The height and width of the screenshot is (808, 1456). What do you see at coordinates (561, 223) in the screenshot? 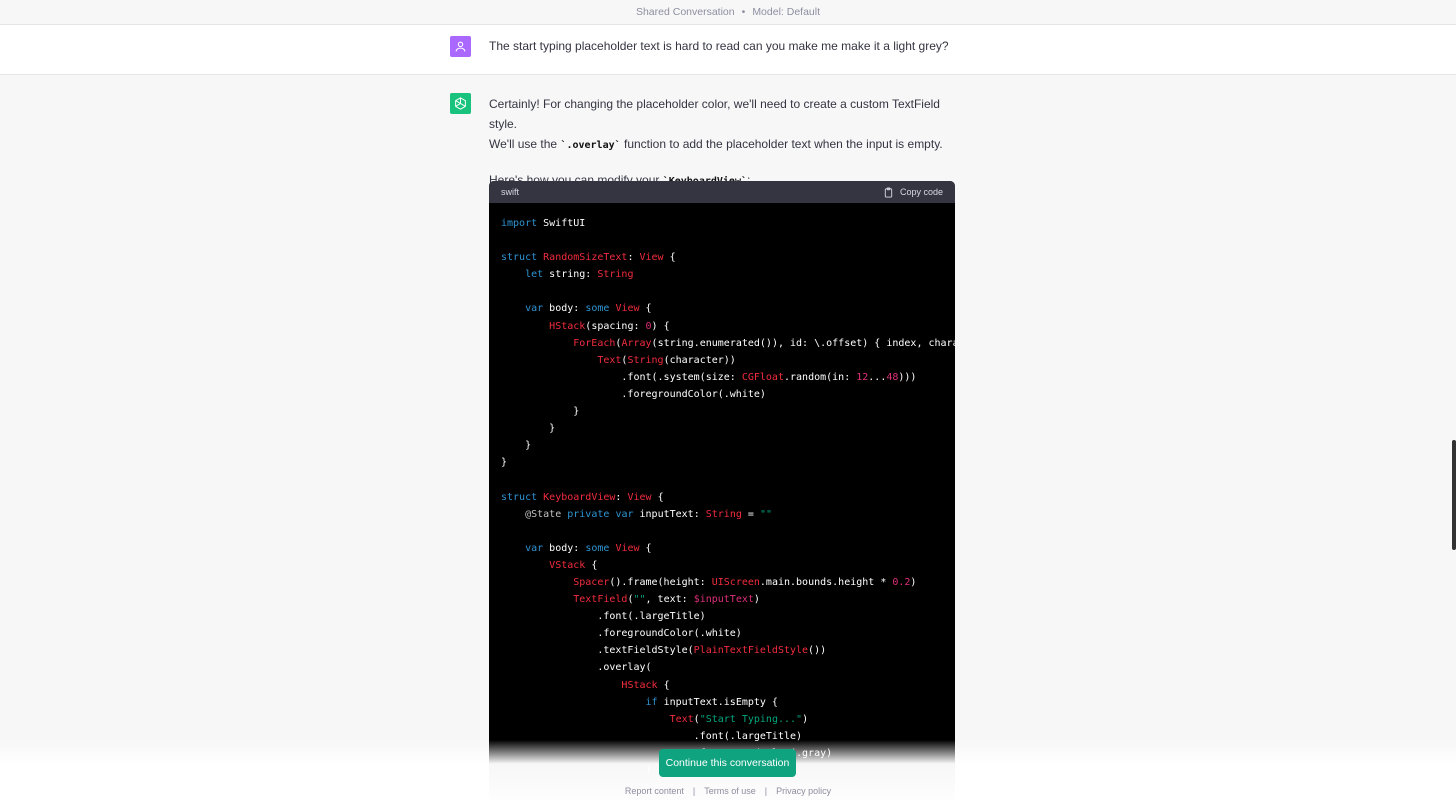
I see `code-token: SwiftUI` at bounding box center [561, 223].